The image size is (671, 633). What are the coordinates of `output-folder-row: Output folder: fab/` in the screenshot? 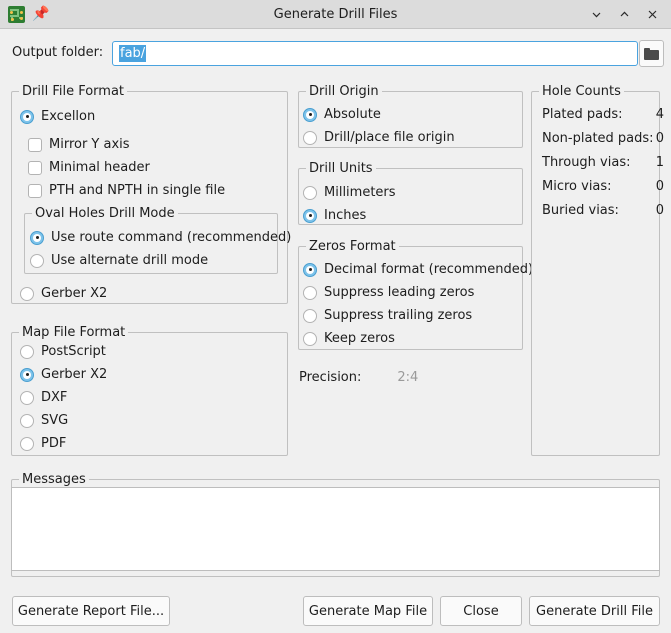 It's located at (335, 52).